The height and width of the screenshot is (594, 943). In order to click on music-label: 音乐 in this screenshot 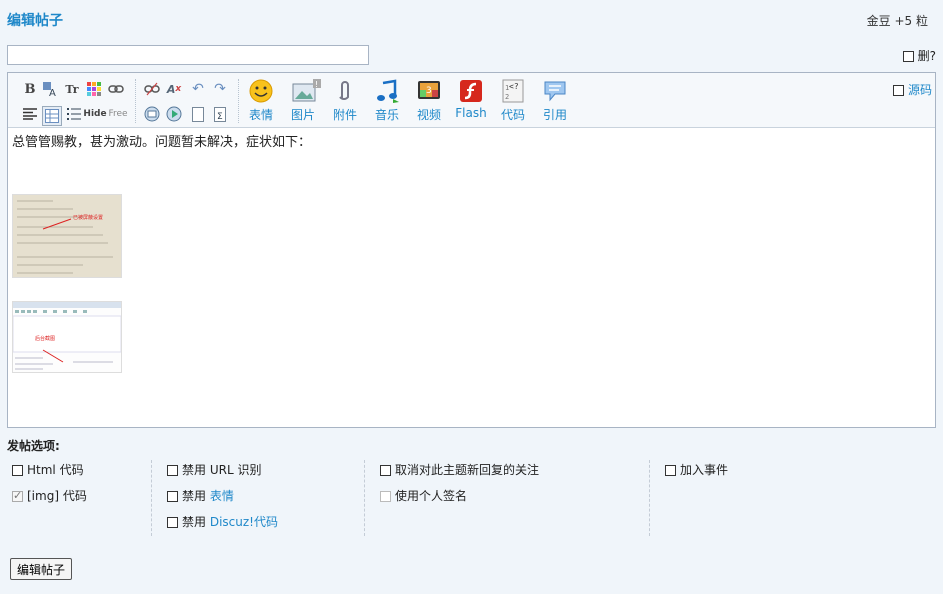, I will do `click(386, 115)`.